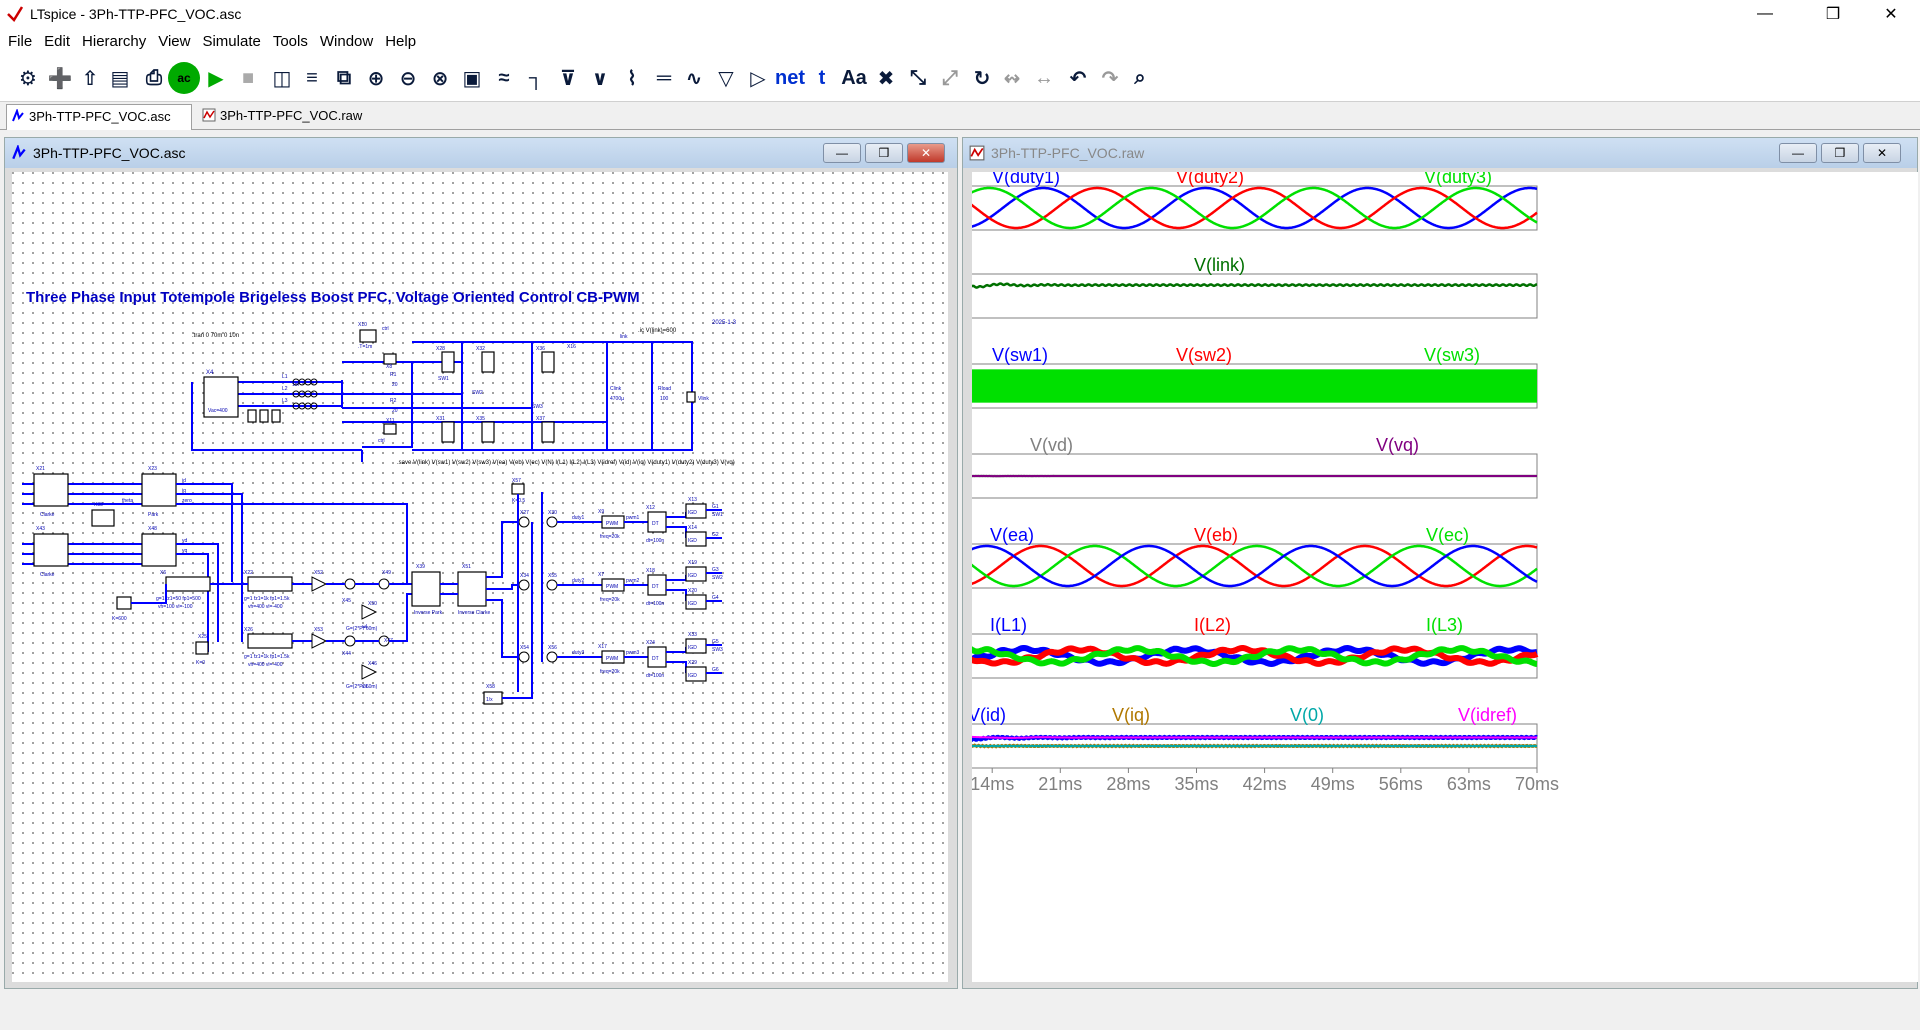 This screenshot has width=1920, height=1030. I want to click on rotate-icon: ↻, so click(982, 78).